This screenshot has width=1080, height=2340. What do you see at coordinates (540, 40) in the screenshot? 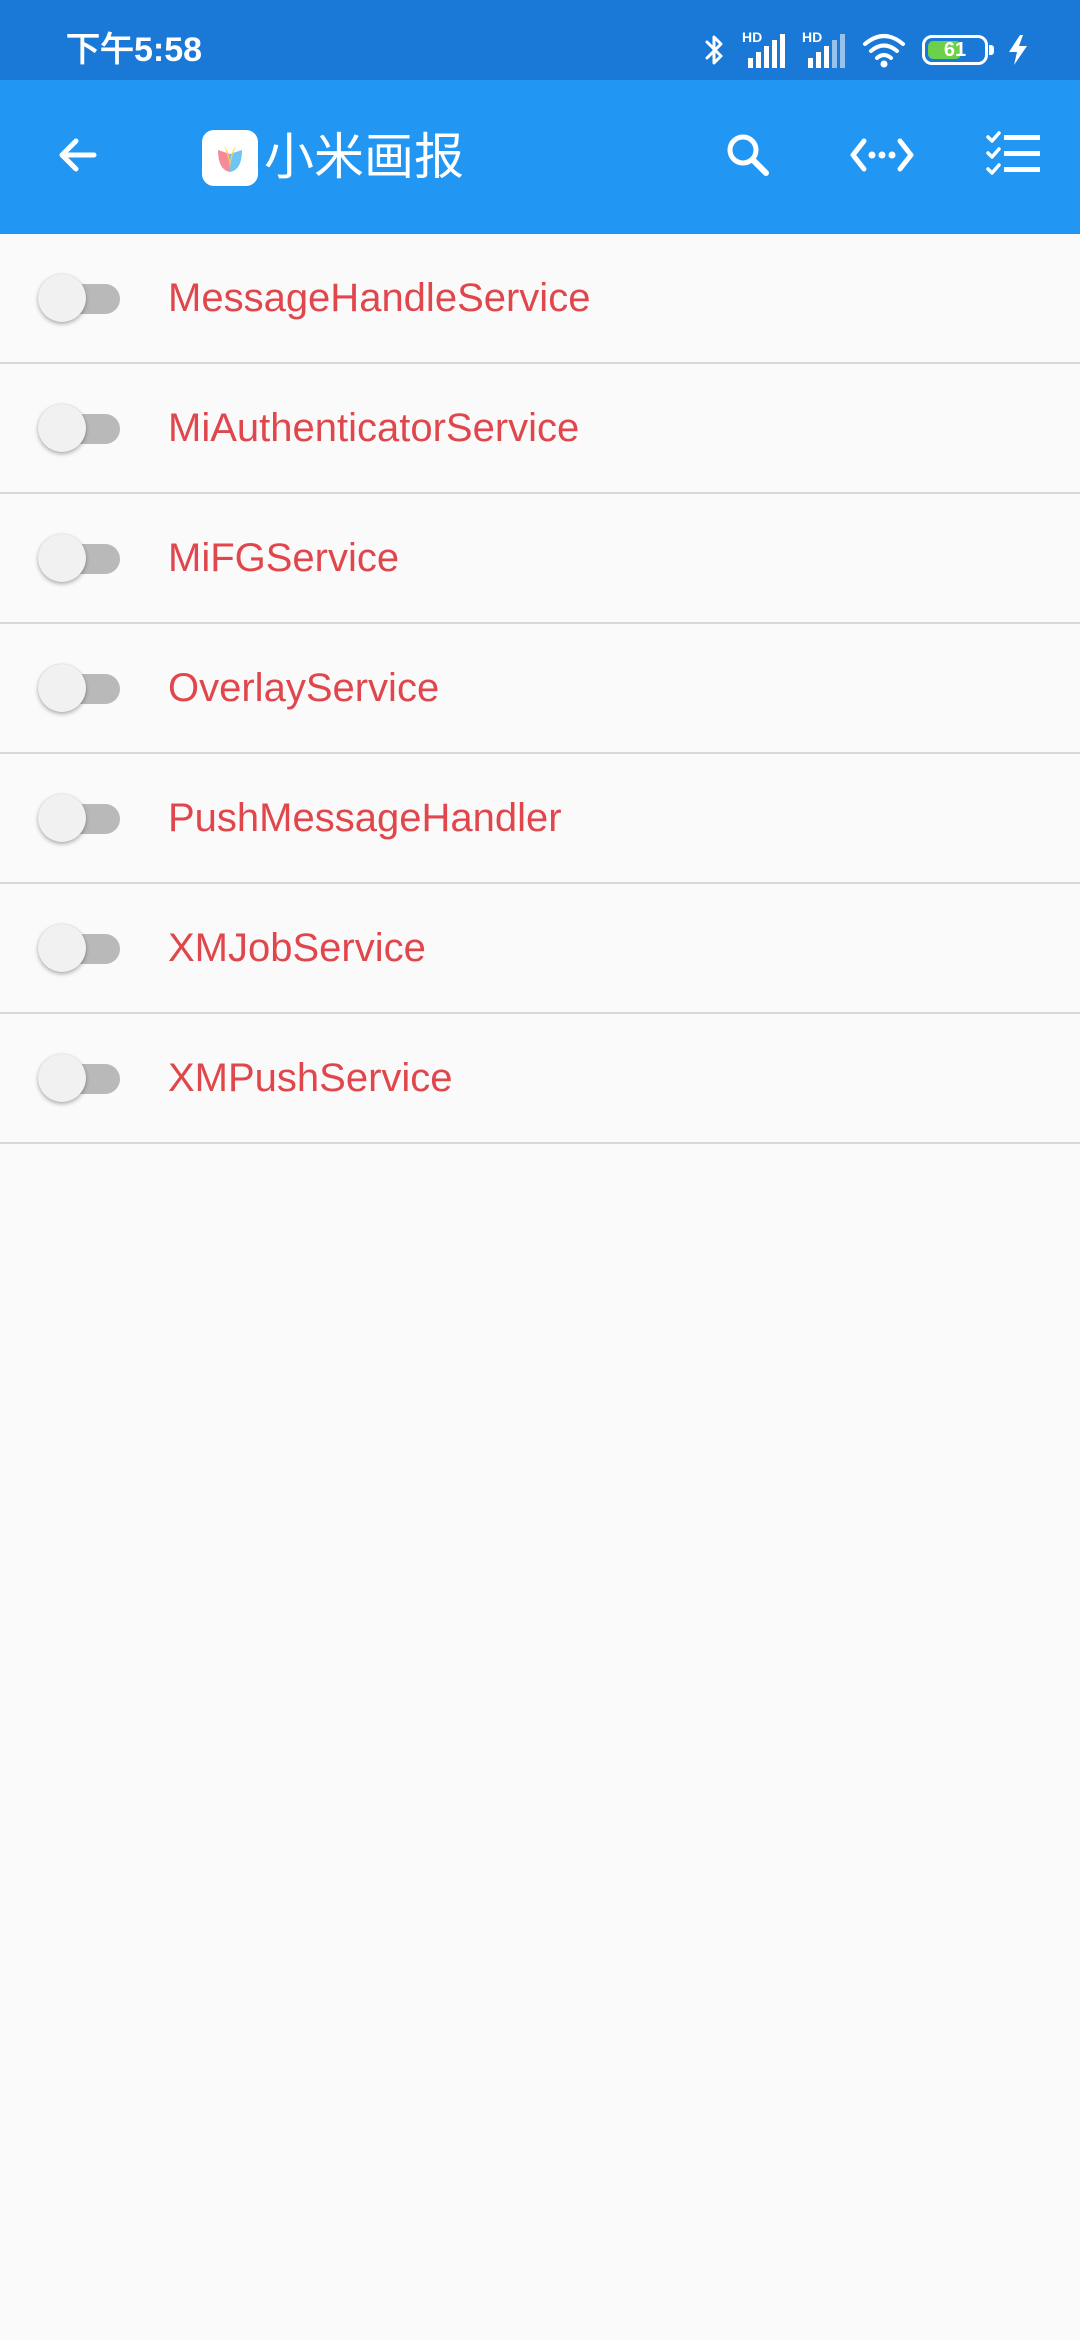
I see `status-bar: 下午5:58 HD HD 61` at bounding box center [540, 40].